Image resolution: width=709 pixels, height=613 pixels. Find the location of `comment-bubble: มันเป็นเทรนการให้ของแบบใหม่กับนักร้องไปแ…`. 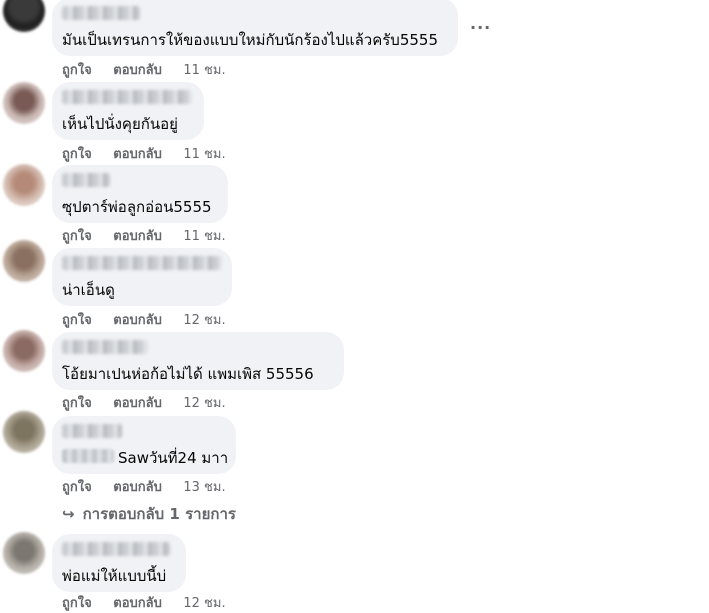

comment-bubble: มันเป็นเทรนการให้ของแบบใหม่กับนักร้องไปแ… is located at coordinates (255, 28).